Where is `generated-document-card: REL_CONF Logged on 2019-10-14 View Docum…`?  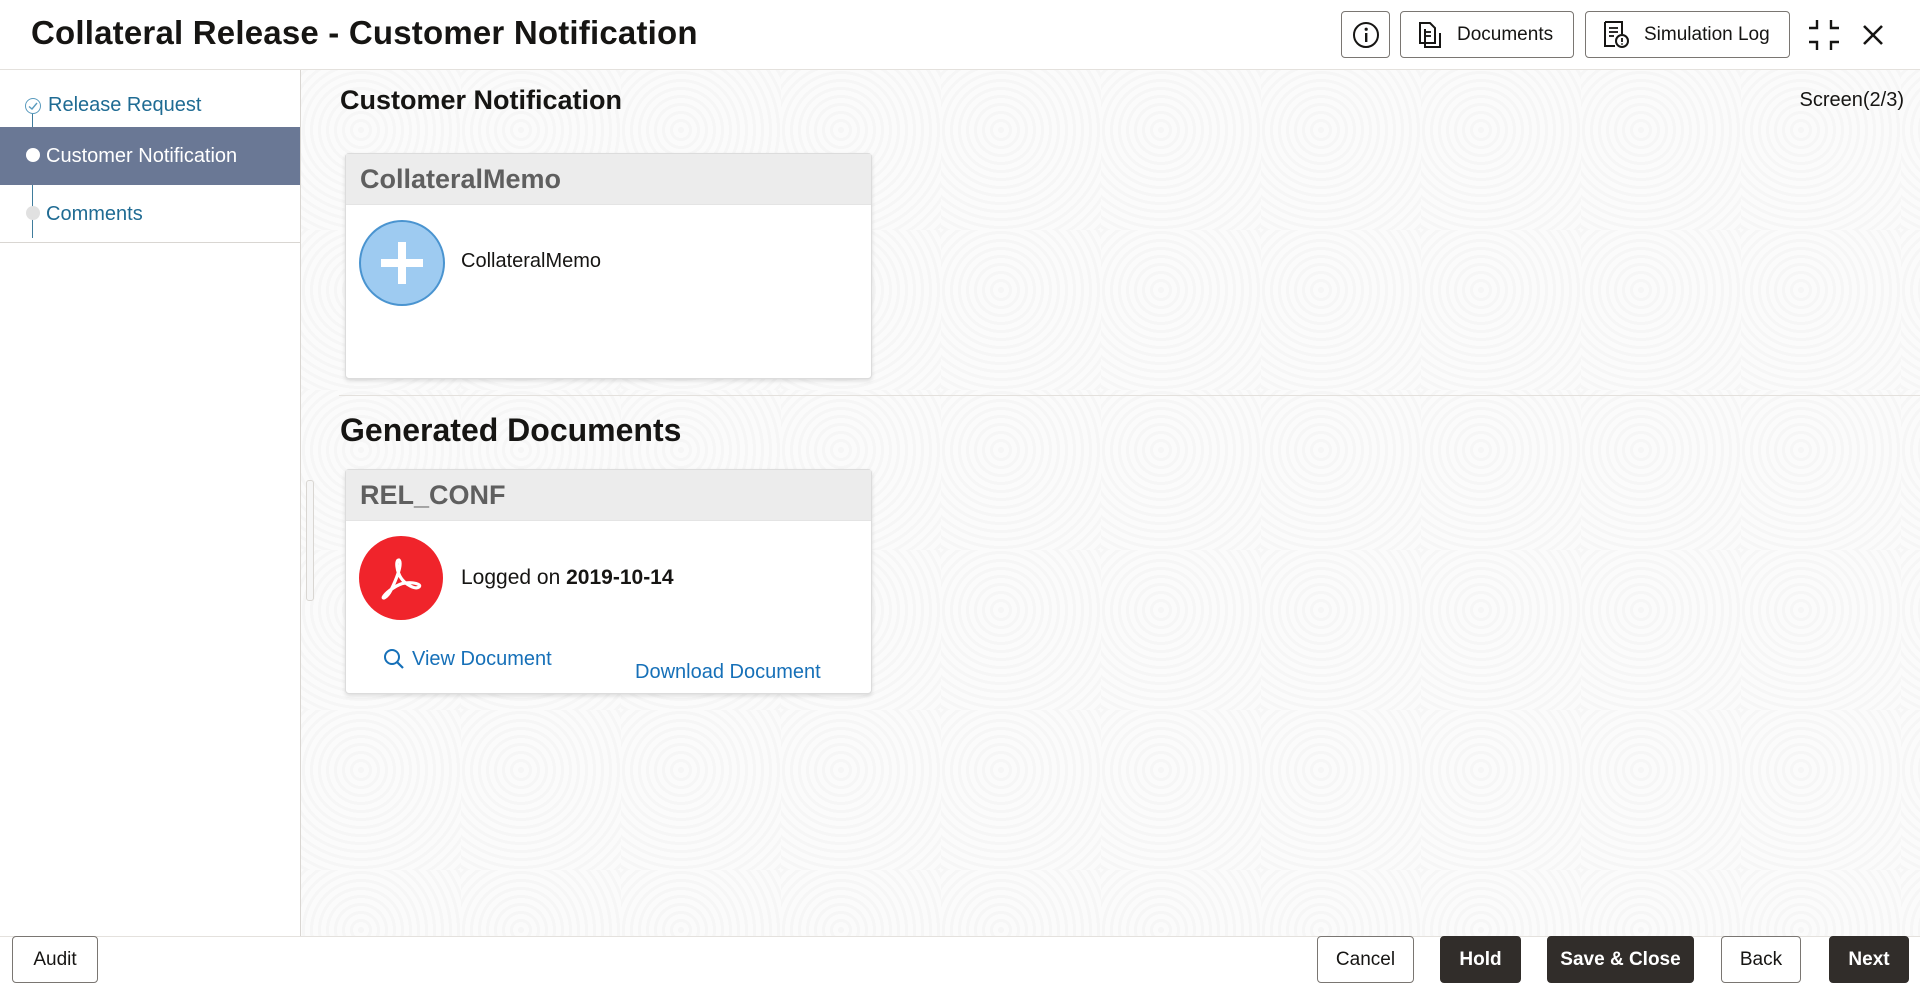
generated-document-card: REL_CONF Logged on 2019-10-14 View Docum… is located at coordinates (608, 581).